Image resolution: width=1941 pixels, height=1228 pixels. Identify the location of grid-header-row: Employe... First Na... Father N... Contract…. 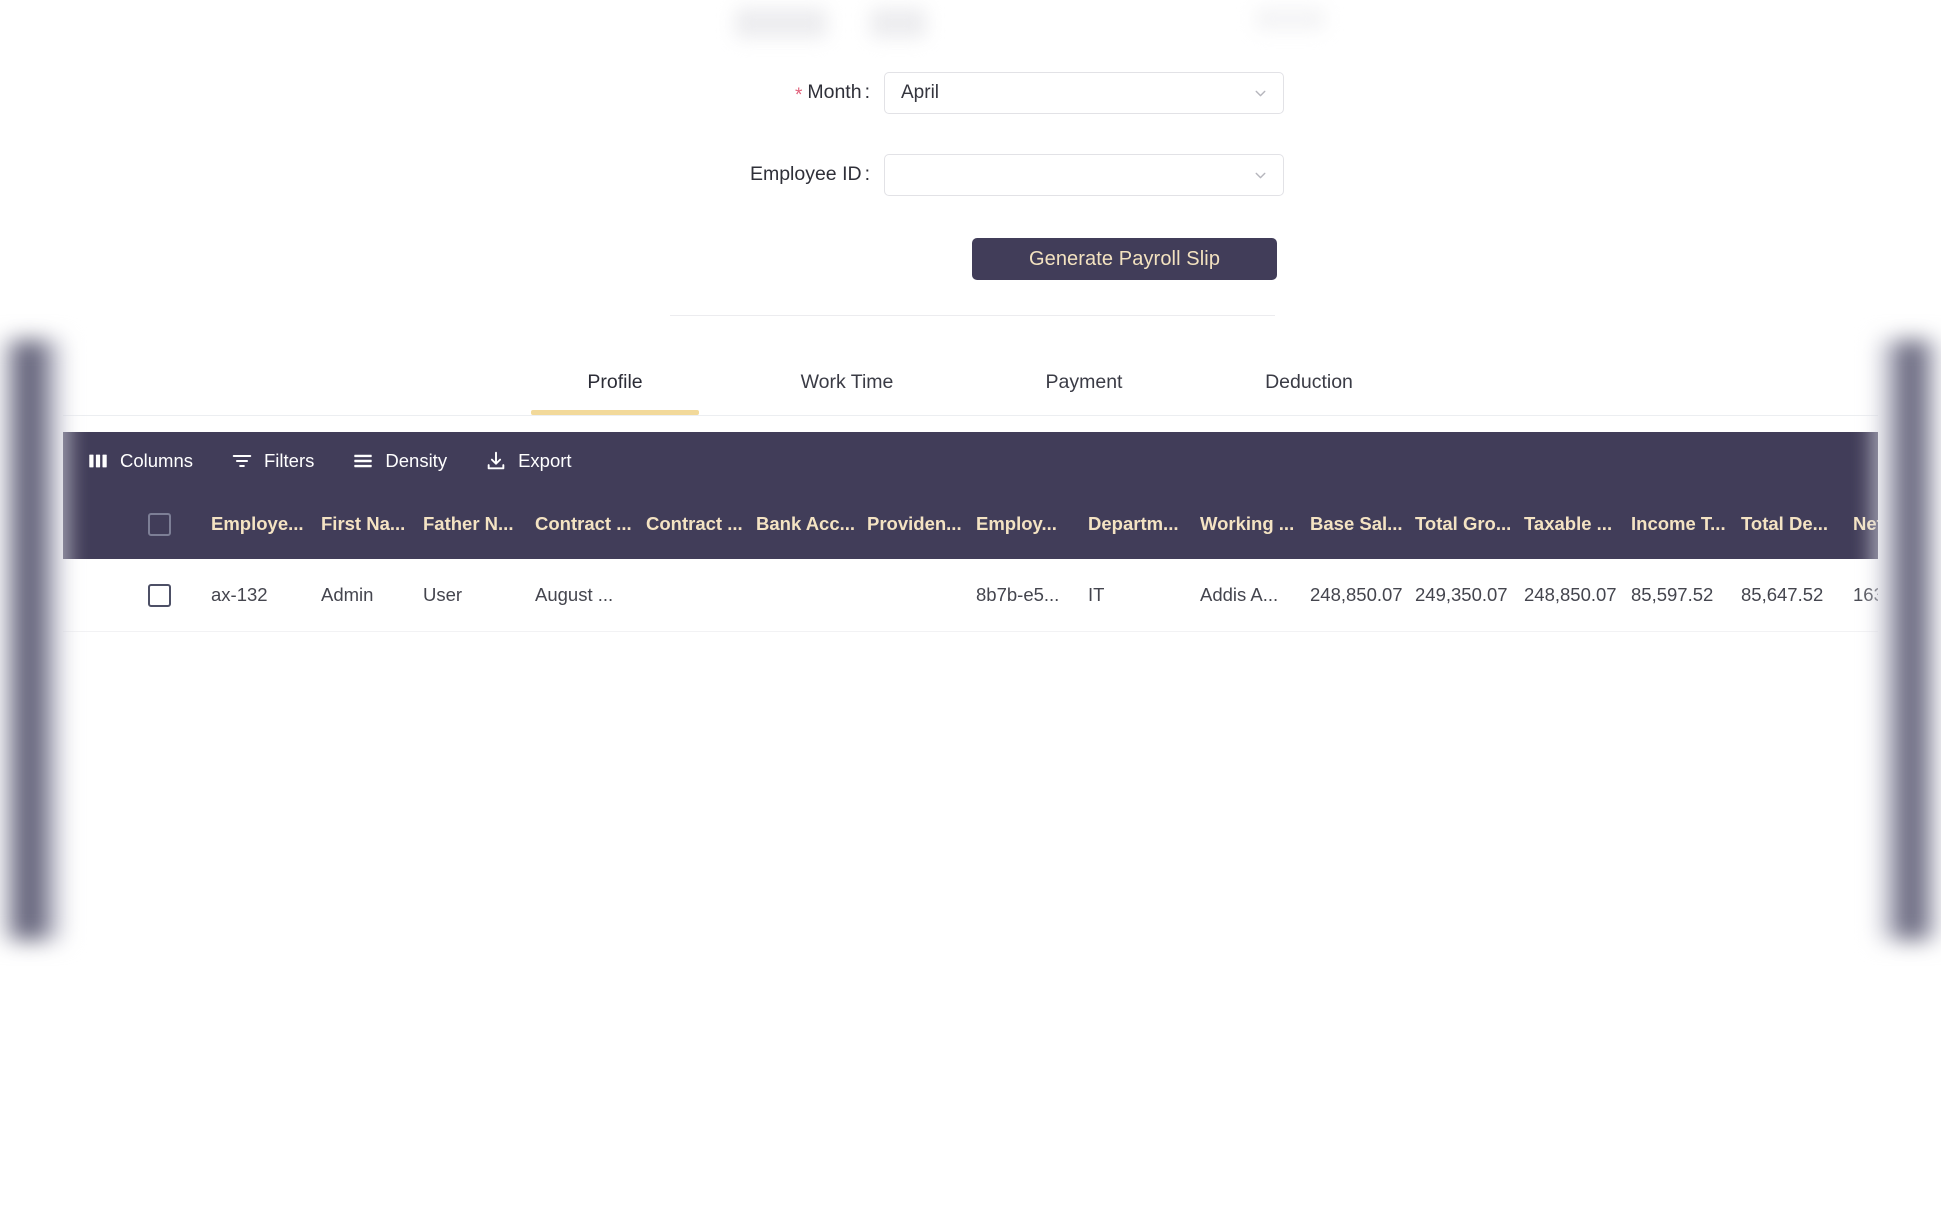
(970, 524).